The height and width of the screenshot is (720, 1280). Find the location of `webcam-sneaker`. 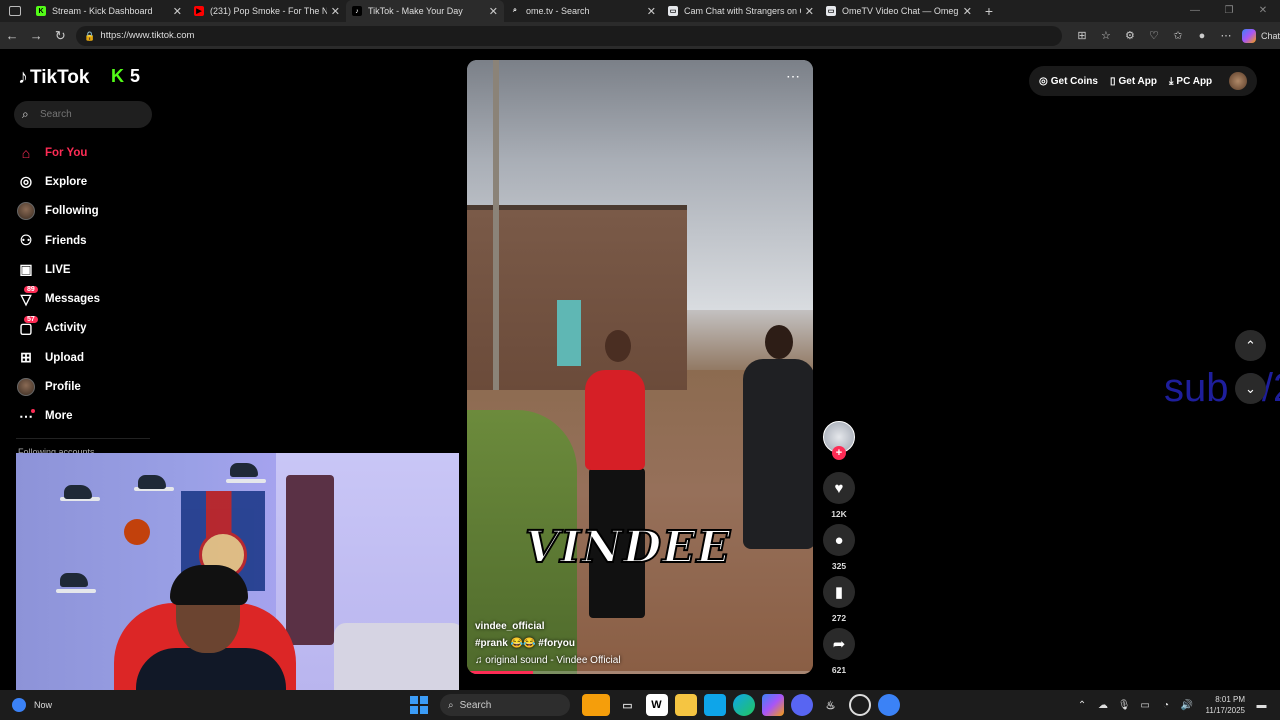

webcam-sneaker is located at coordinates (74, 580).